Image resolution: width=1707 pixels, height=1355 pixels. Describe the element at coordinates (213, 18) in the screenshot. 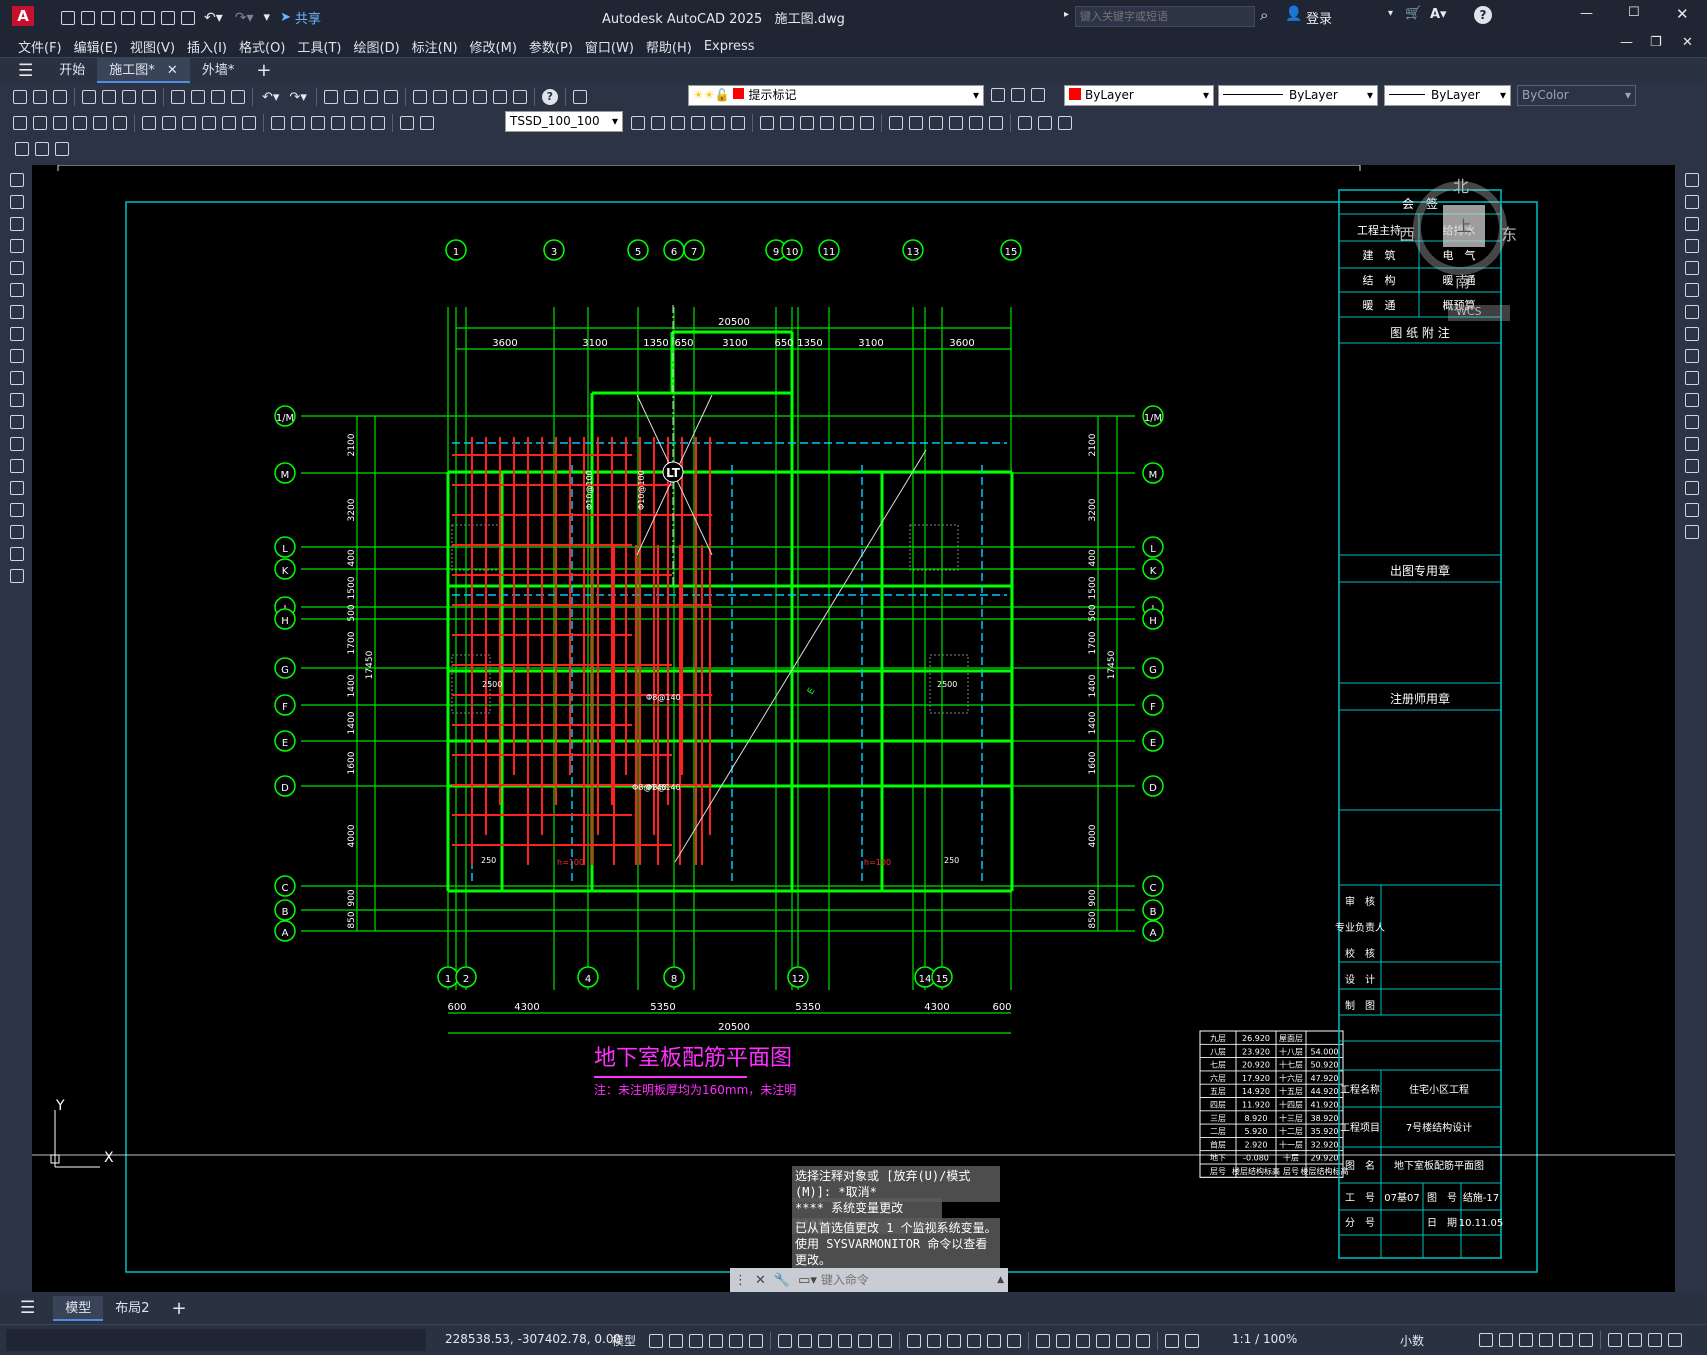

I see `undo-icon: ↶▾` at that location.